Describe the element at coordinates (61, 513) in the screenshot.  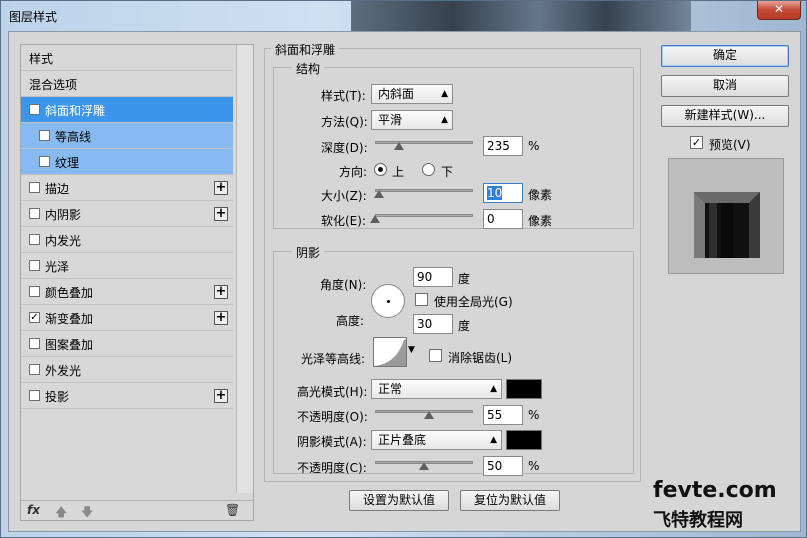
I see `move-up-icon: 🡅` at that location.